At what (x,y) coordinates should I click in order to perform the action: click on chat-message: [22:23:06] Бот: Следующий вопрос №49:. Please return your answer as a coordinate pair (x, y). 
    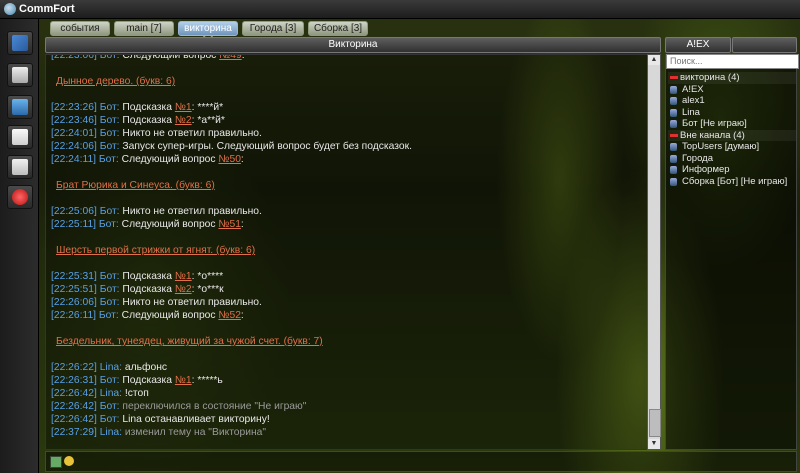
    Looking at the image, I should click on (346, 58).